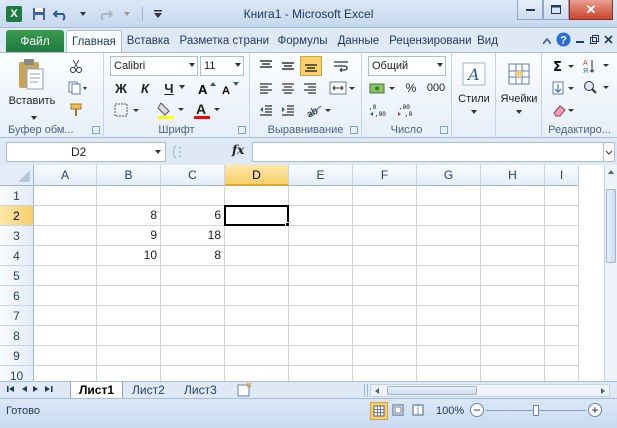 This screenshot has width=617, height=428. Describe the element at coordinates (562, 336) in the screenshot. I see `cell-i8` at that location.